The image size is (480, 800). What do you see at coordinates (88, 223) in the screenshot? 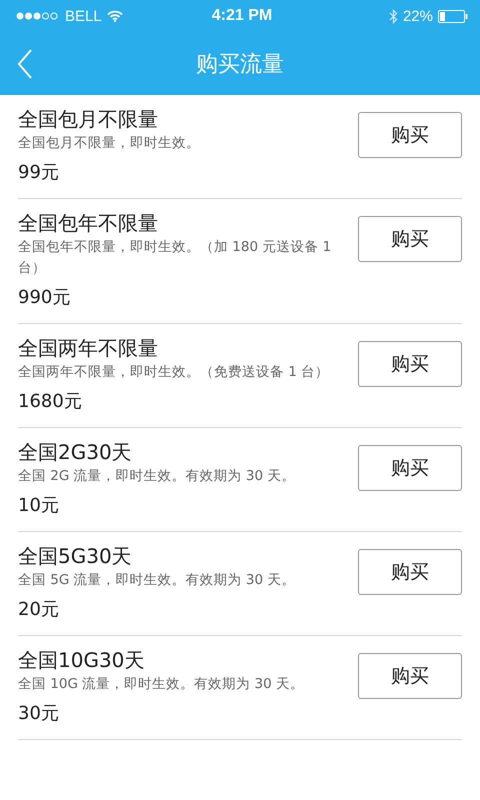
I see `plan-name: 全国包年不限量` at bounding box center [88, 223].